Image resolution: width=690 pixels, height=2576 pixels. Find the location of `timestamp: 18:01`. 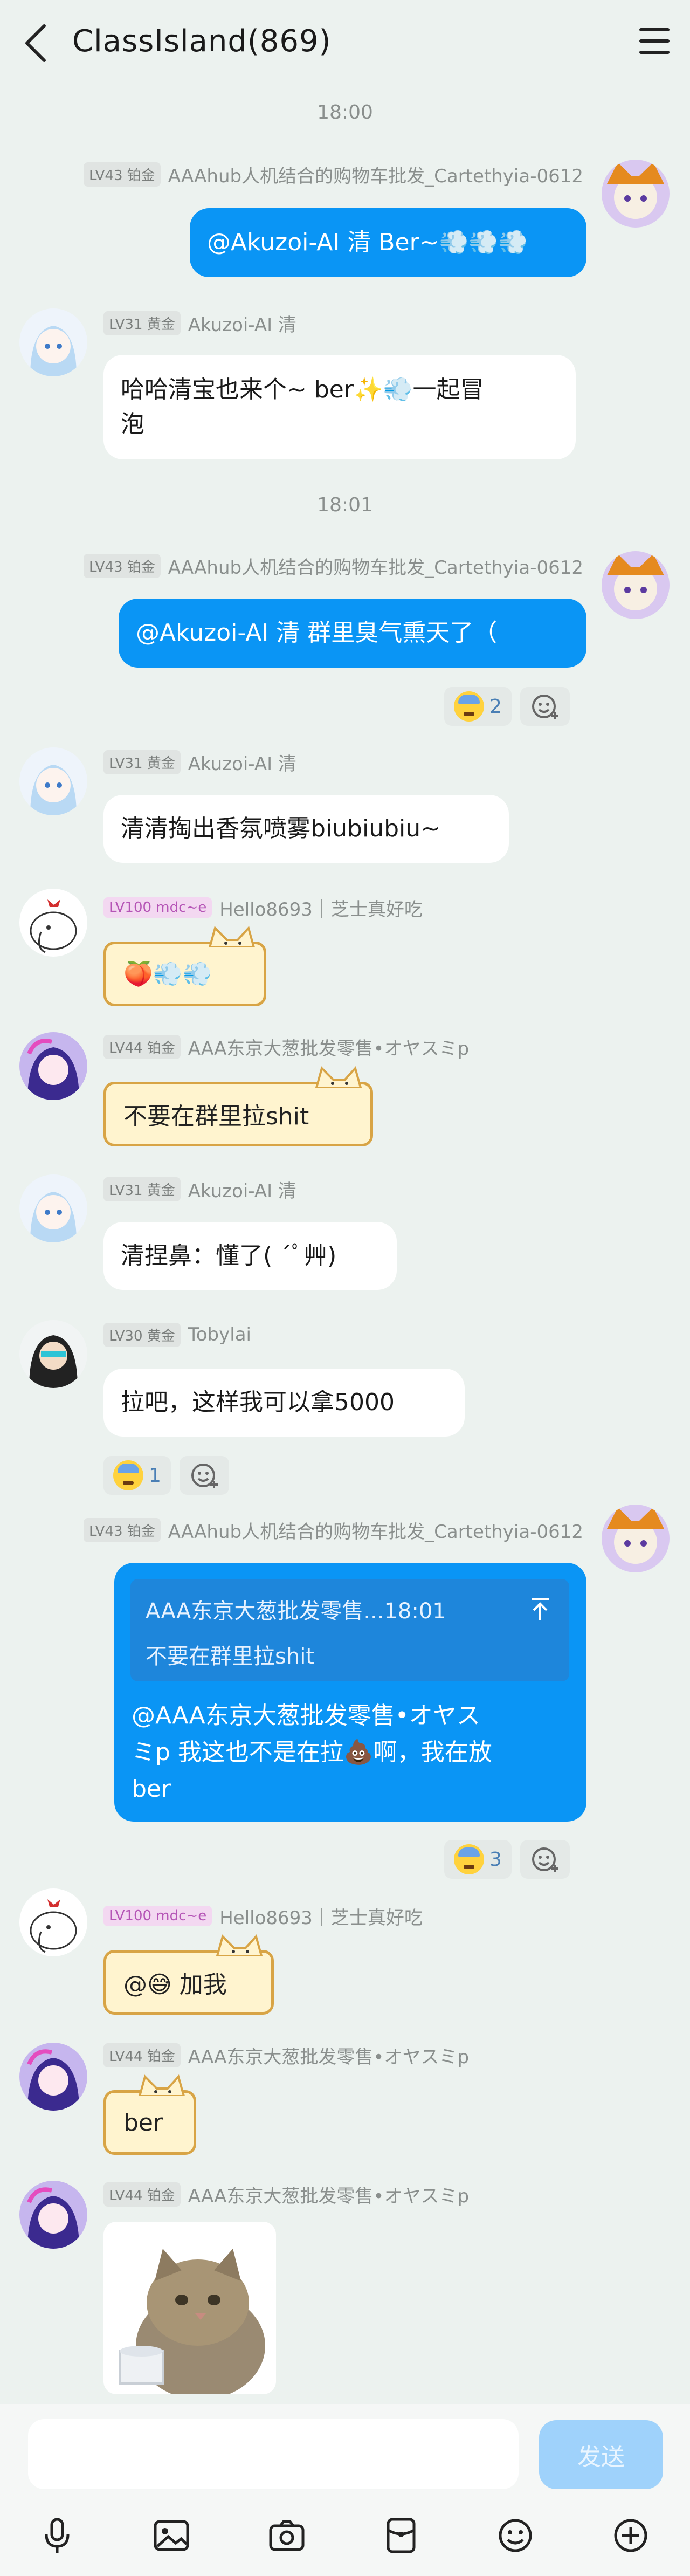

timestamp: 18:01 is located at coordinates (345, 505).